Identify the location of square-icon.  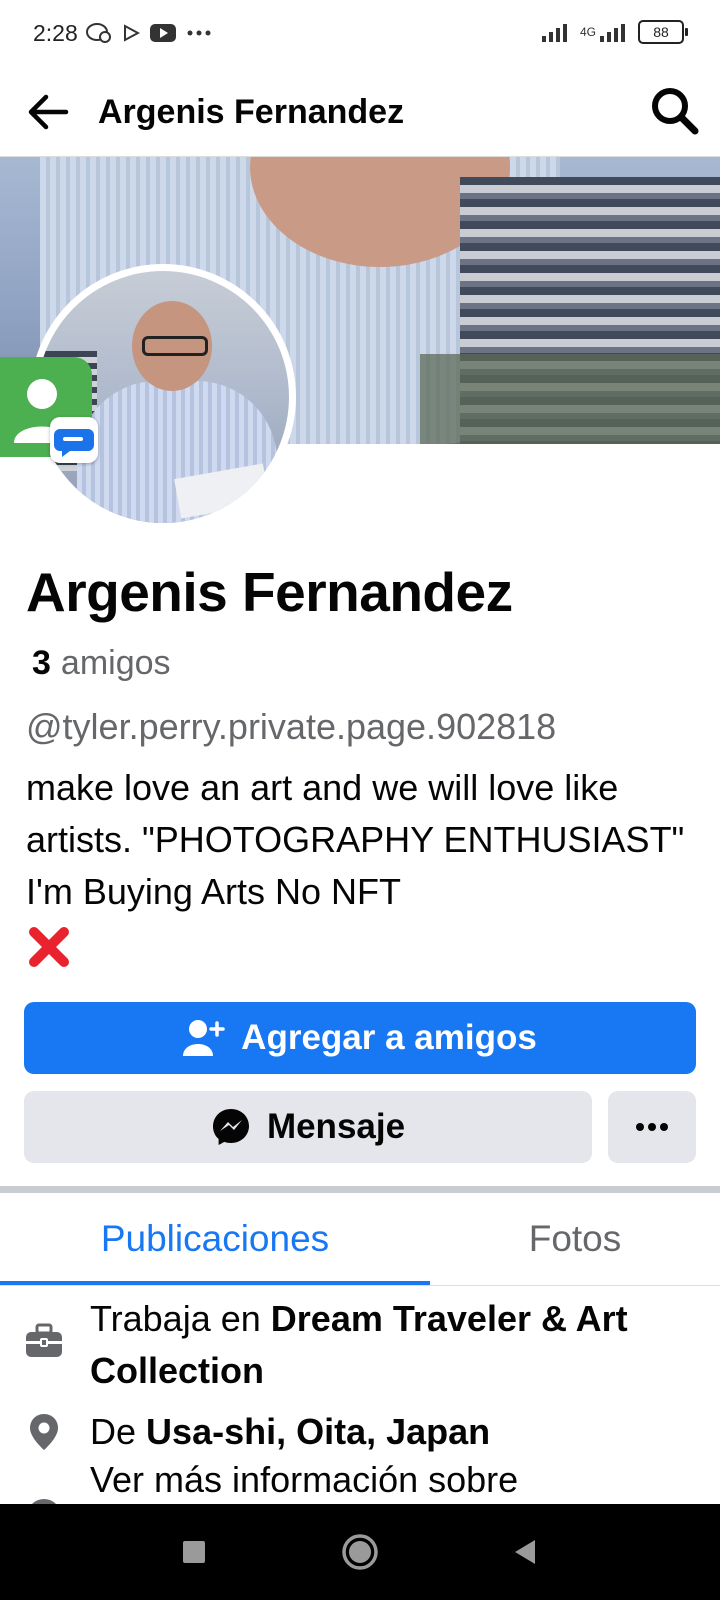
(194, 1552).